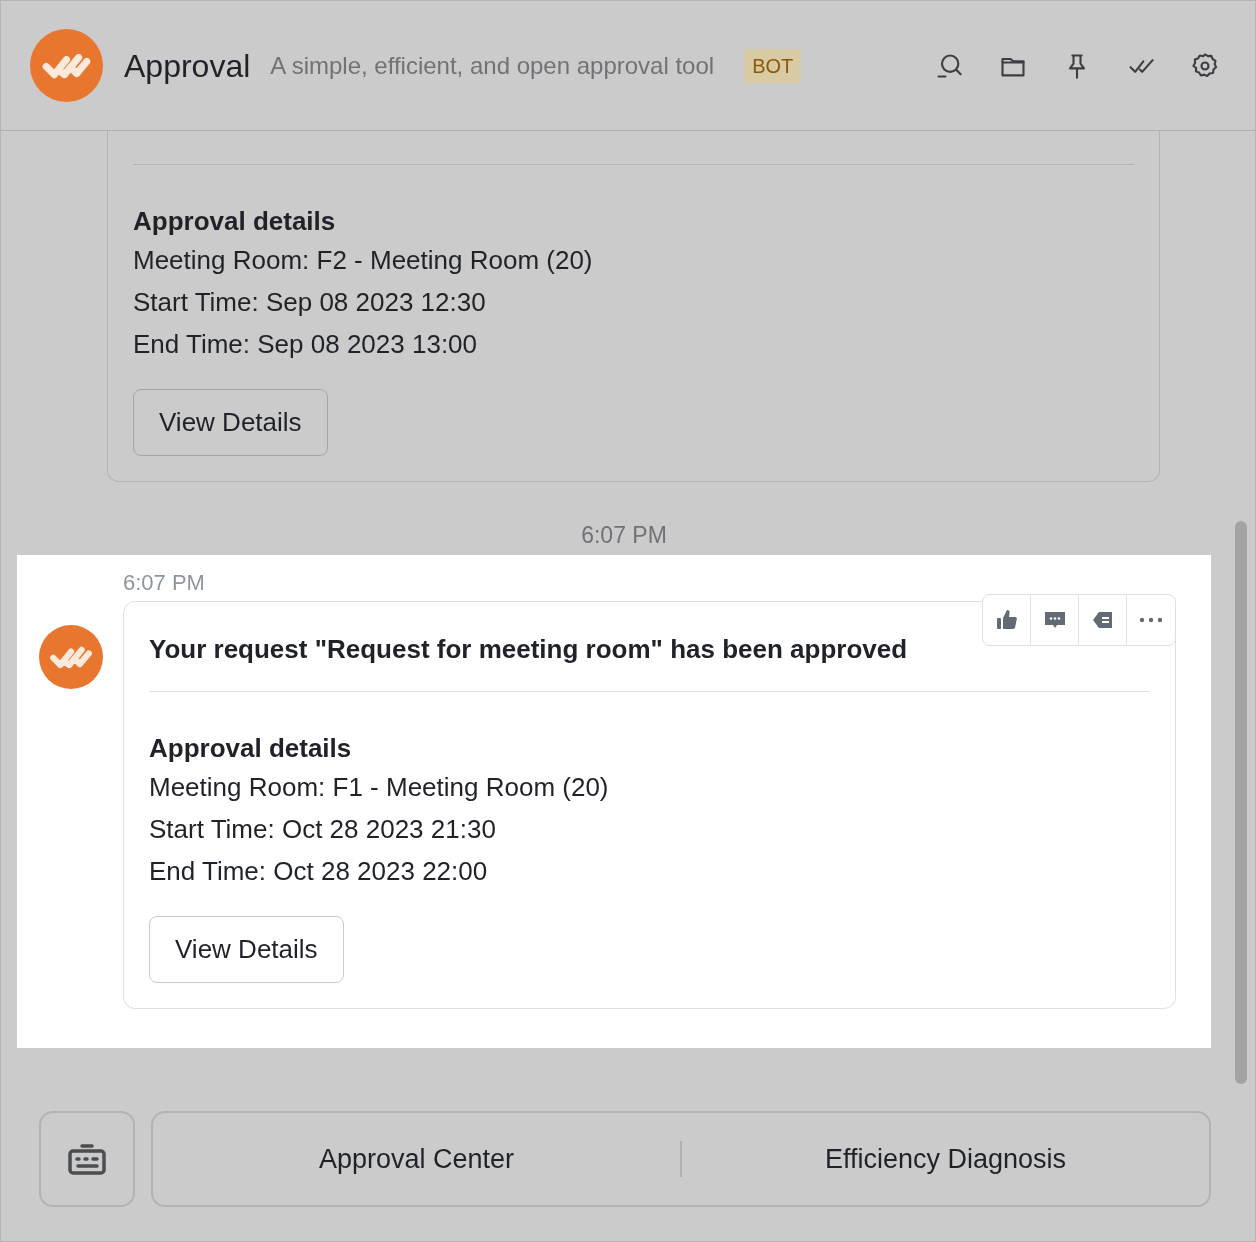  I want to click on card-title: Your request "Request for meeting room" has been approved, so click(529, 649).